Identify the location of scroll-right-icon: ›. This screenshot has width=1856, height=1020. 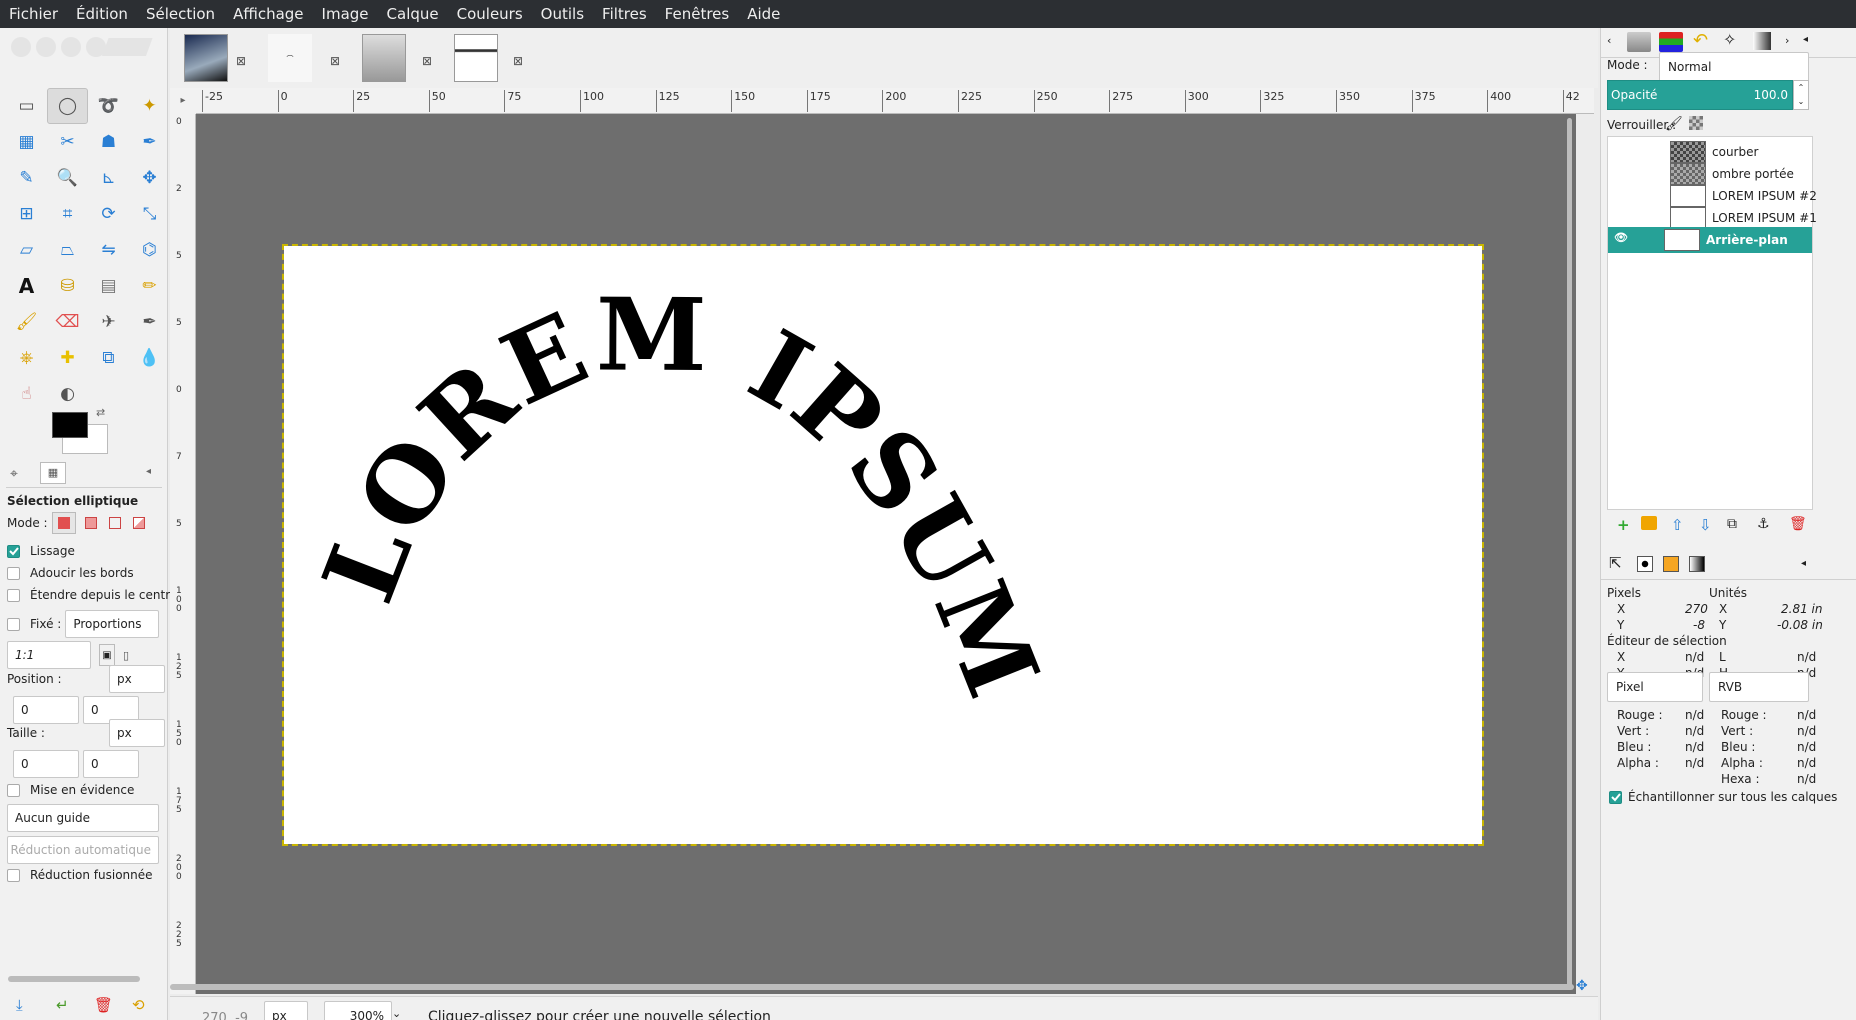
(1787, 40).